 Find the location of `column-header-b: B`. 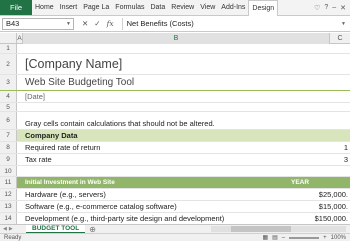

column-header-b: B is located at coordinates (176, 38).